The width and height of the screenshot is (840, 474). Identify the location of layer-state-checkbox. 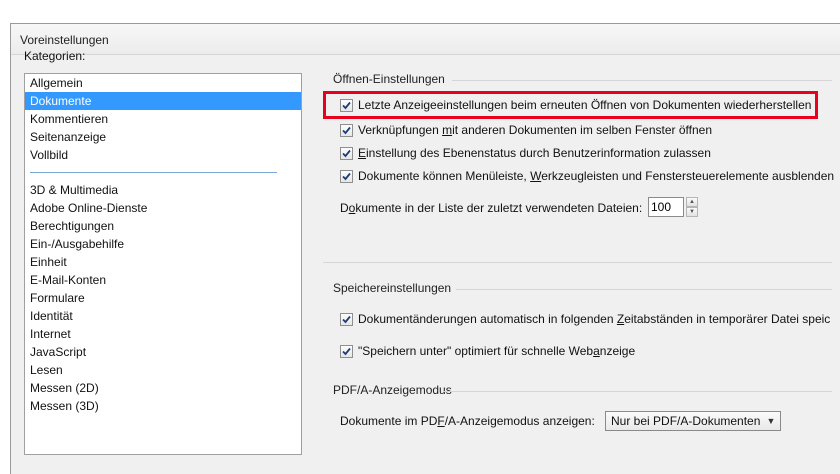
(346, 153).